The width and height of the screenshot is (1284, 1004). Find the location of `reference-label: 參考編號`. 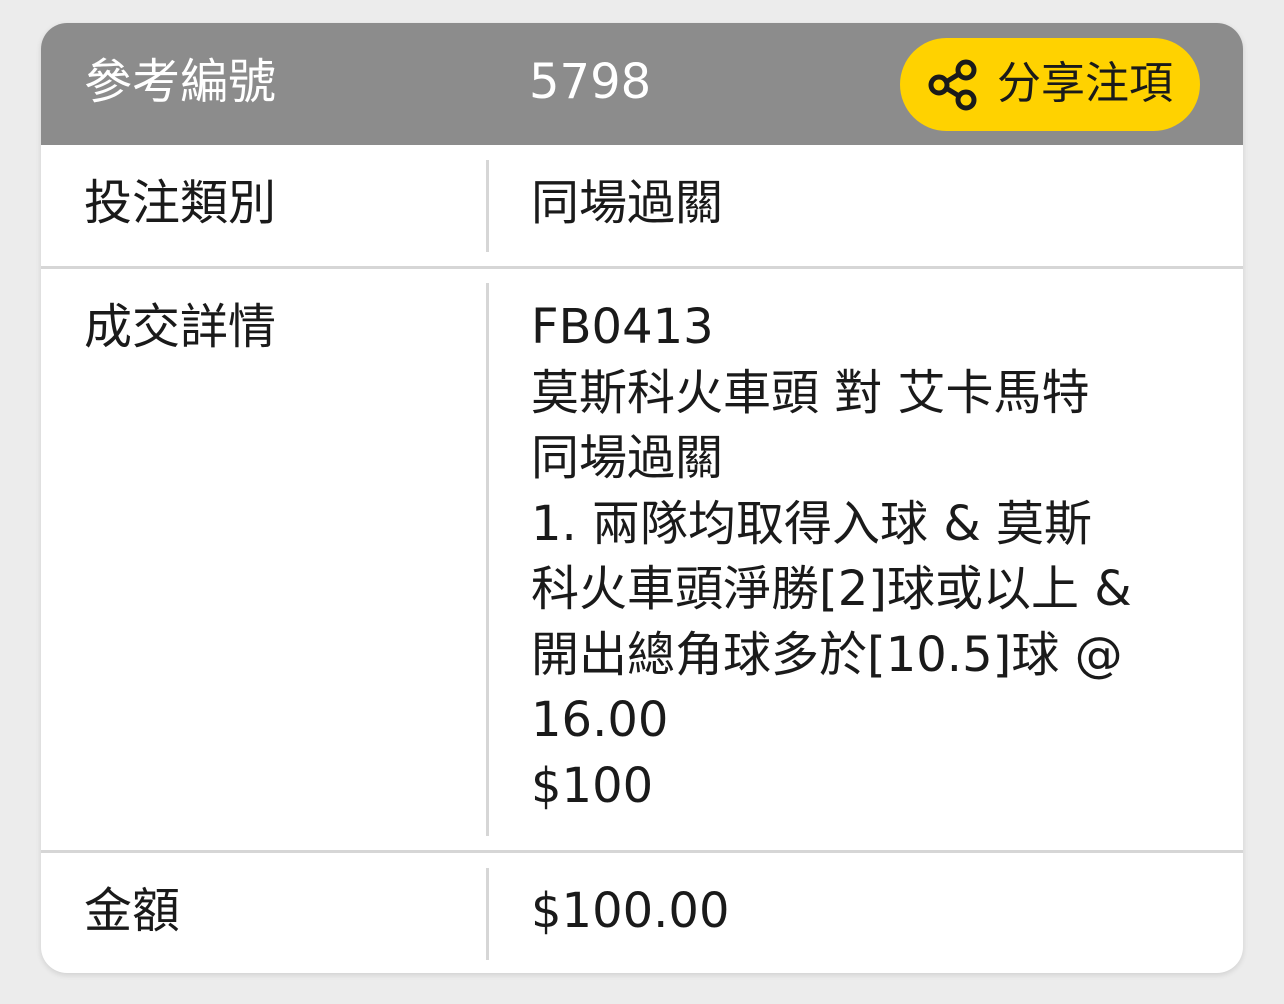

reference-label: 參考編號 is located at coordinates (180, 82).